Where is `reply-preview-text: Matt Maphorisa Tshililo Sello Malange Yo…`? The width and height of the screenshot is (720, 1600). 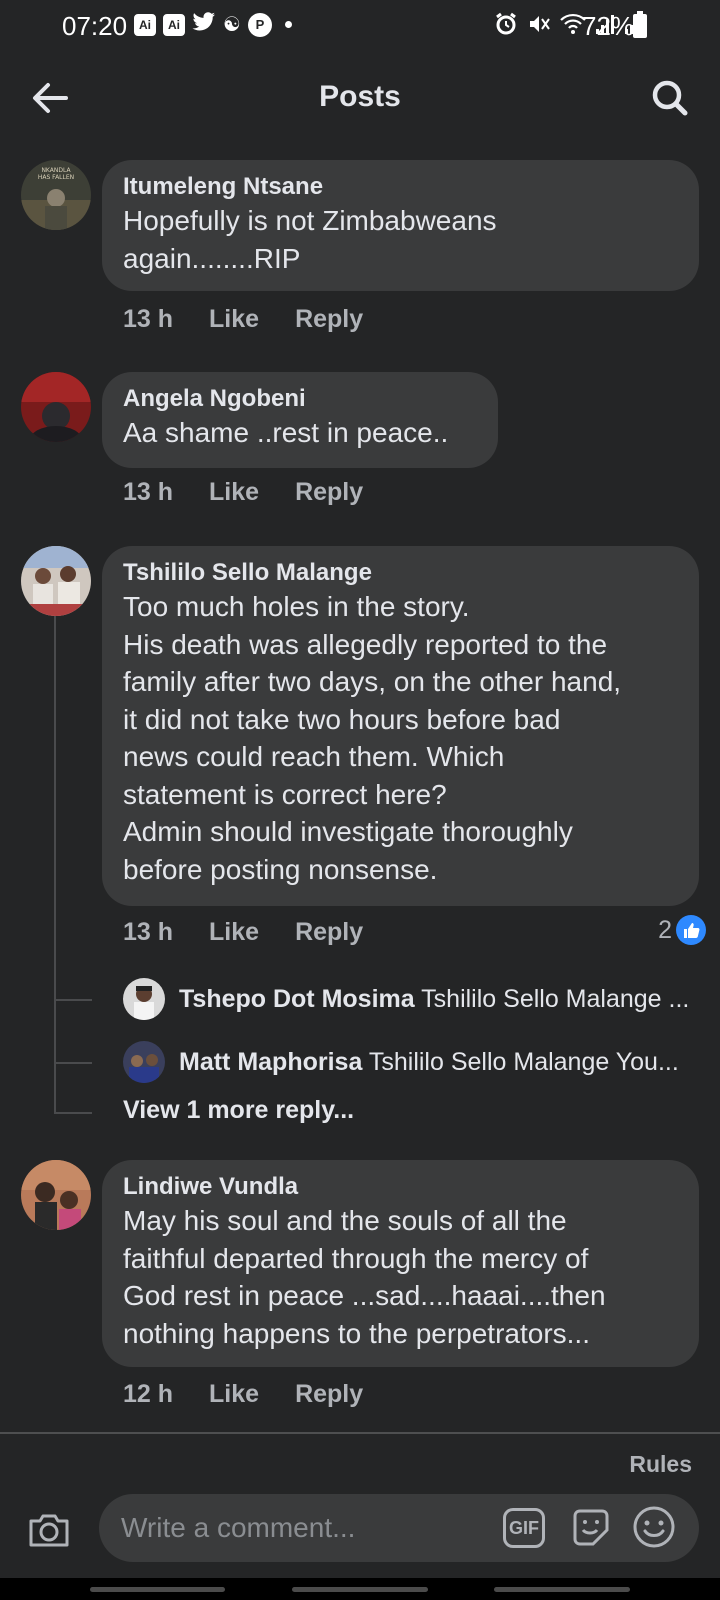 reply-preview-text: Matt Maphorisa Tshililo Sello Malange Yo… is located at coordinates (429, 1062).